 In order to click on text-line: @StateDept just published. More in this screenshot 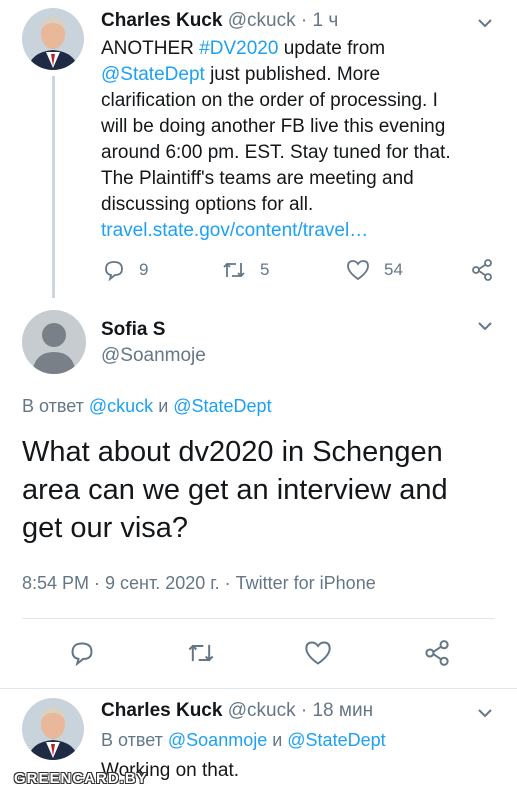, I will do `click(240, 75)`.